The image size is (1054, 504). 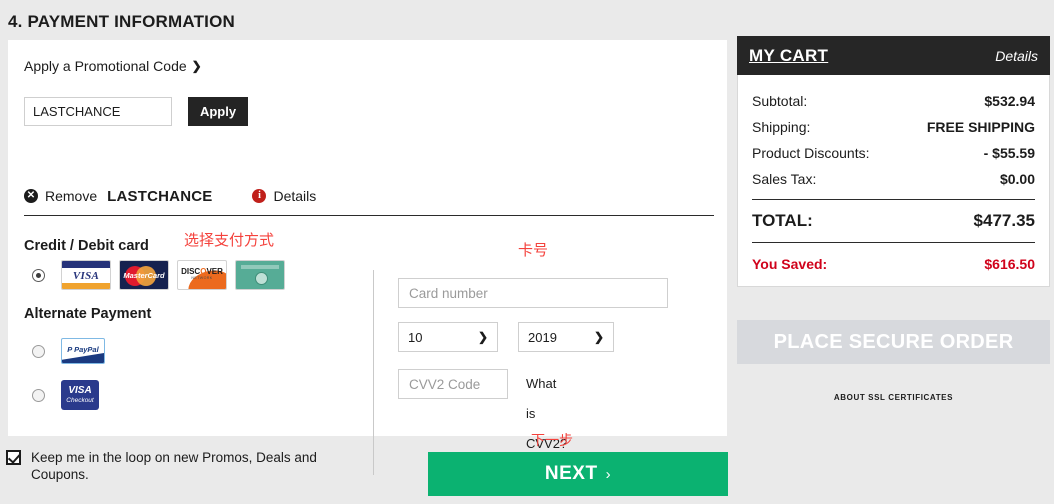 What do you see at coordinates (893, 342) in the screenshot?
I see `place-secure-order-button: PLACE SECURE ORDER` at bounding box center [893, 342].